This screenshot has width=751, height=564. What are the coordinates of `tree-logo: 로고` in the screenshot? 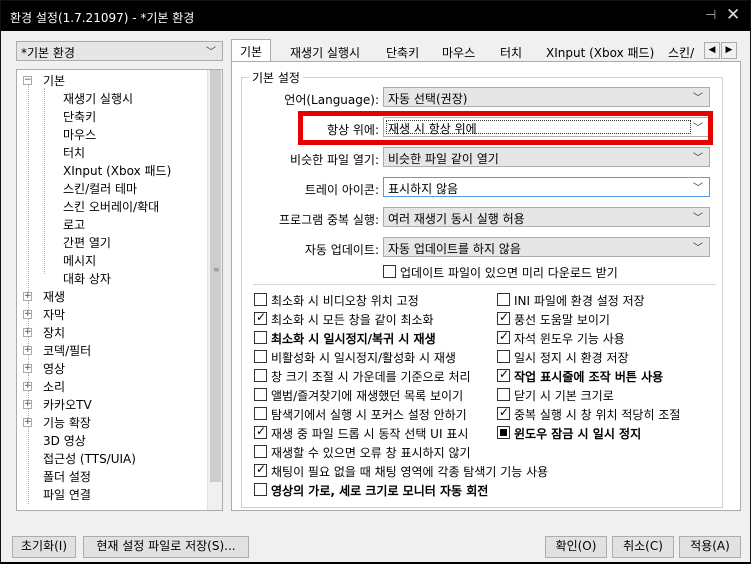 It's located at (74, 224).